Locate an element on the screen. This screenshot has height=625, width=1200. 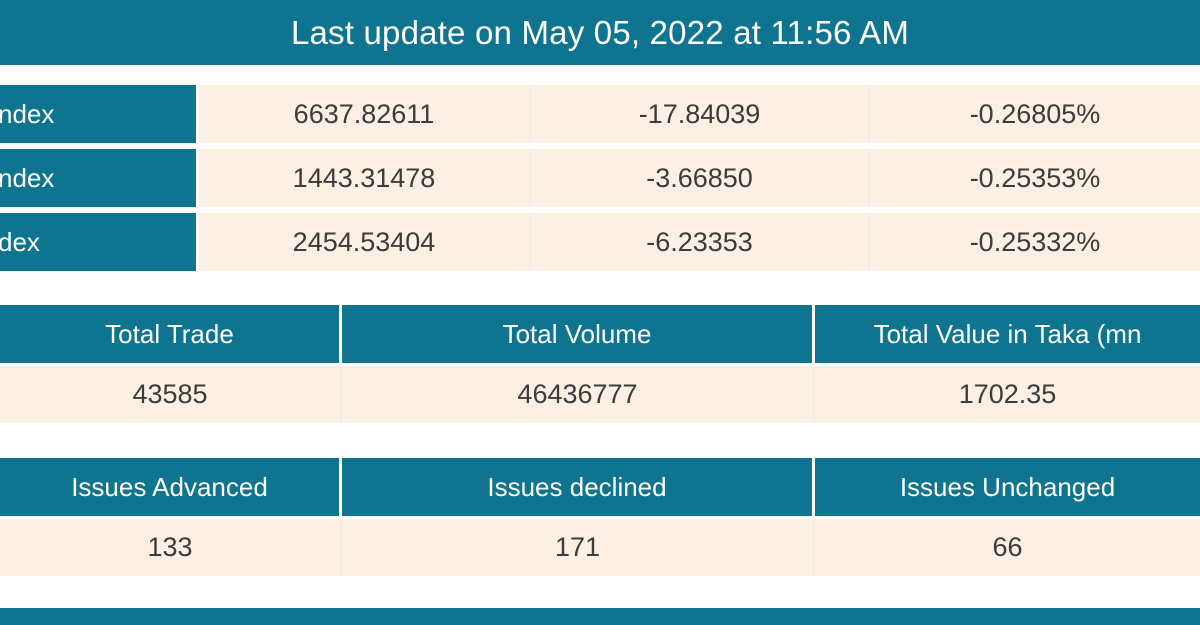
issues-declined-value: 171 is located at coordinates (578, 547).